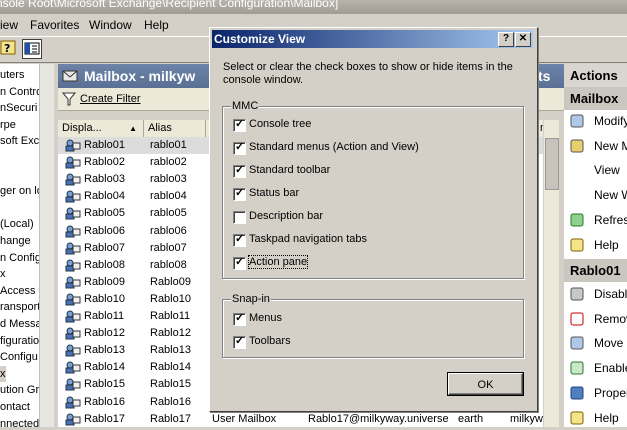 The width and height of the screenshot is (627, 430). Describe the element at coordinates (378, 418) in the screenshot. I see `cell-email: Rablo17@milkyway.universe` at that location.